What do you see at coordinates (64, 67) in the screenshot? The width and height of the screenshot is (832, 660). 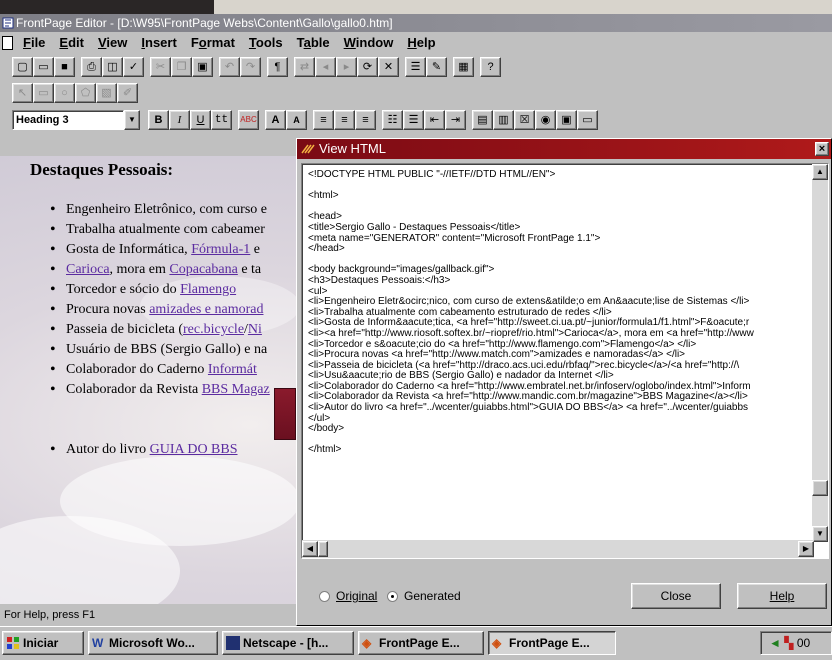 I see `save-icon: ■` at bounding box center [64, 67].